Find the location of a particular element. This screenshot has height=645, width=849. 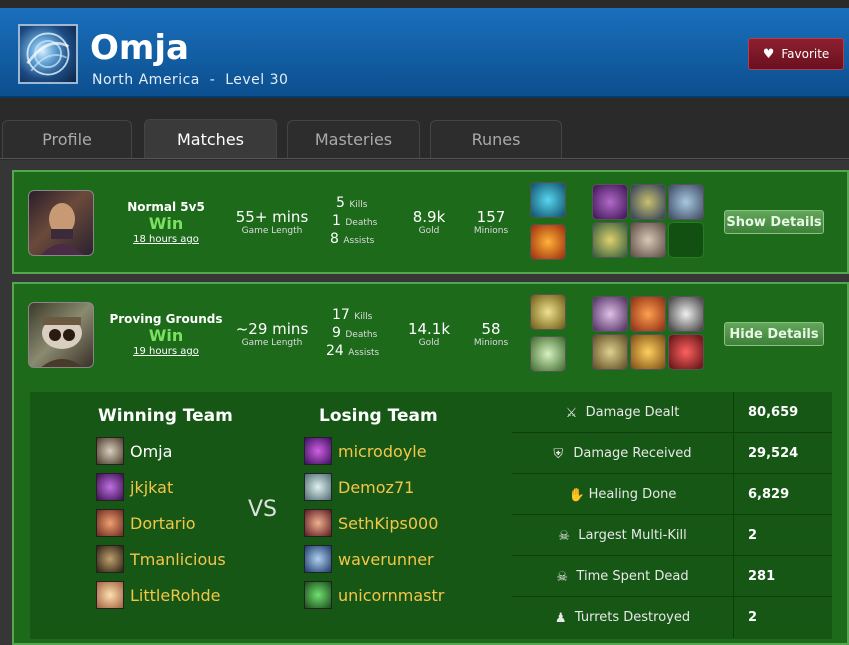

tab-masteries: Masteries is located at coordinates (353, 139).